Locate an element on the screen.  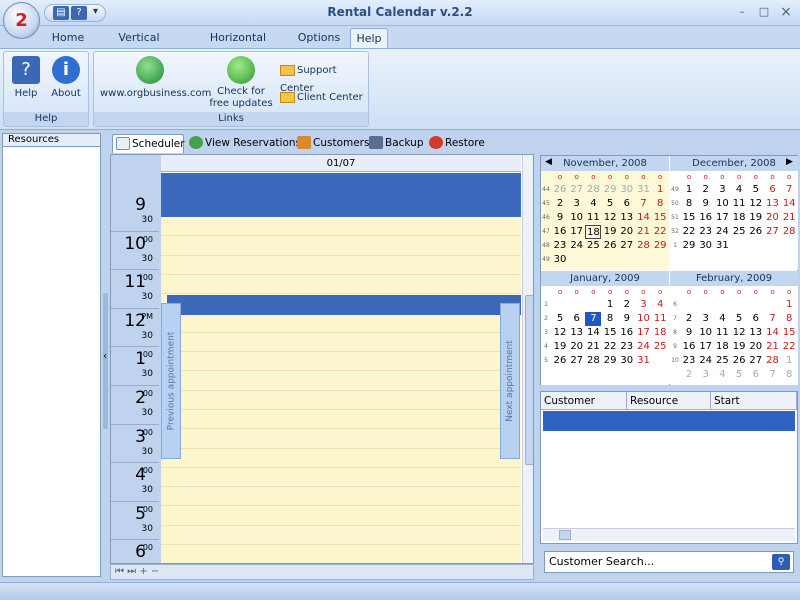
tab-view-reservations: View Reservations is located at coordinates (243, 143).